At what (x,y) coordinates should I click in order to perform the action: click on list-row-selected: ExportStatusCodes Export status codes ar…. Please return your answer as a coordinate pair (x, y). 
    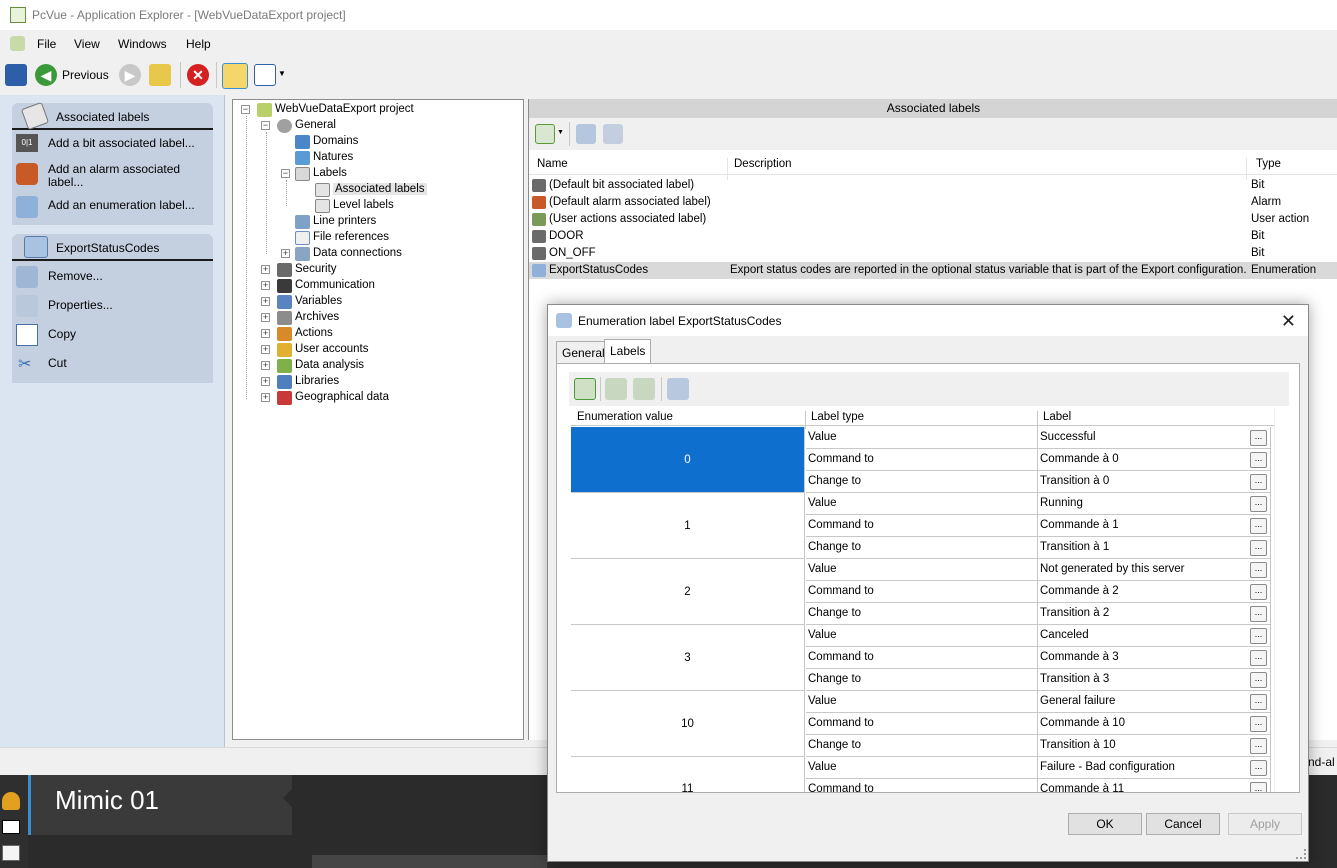
    Looking at the image, I should click on (933, 270).